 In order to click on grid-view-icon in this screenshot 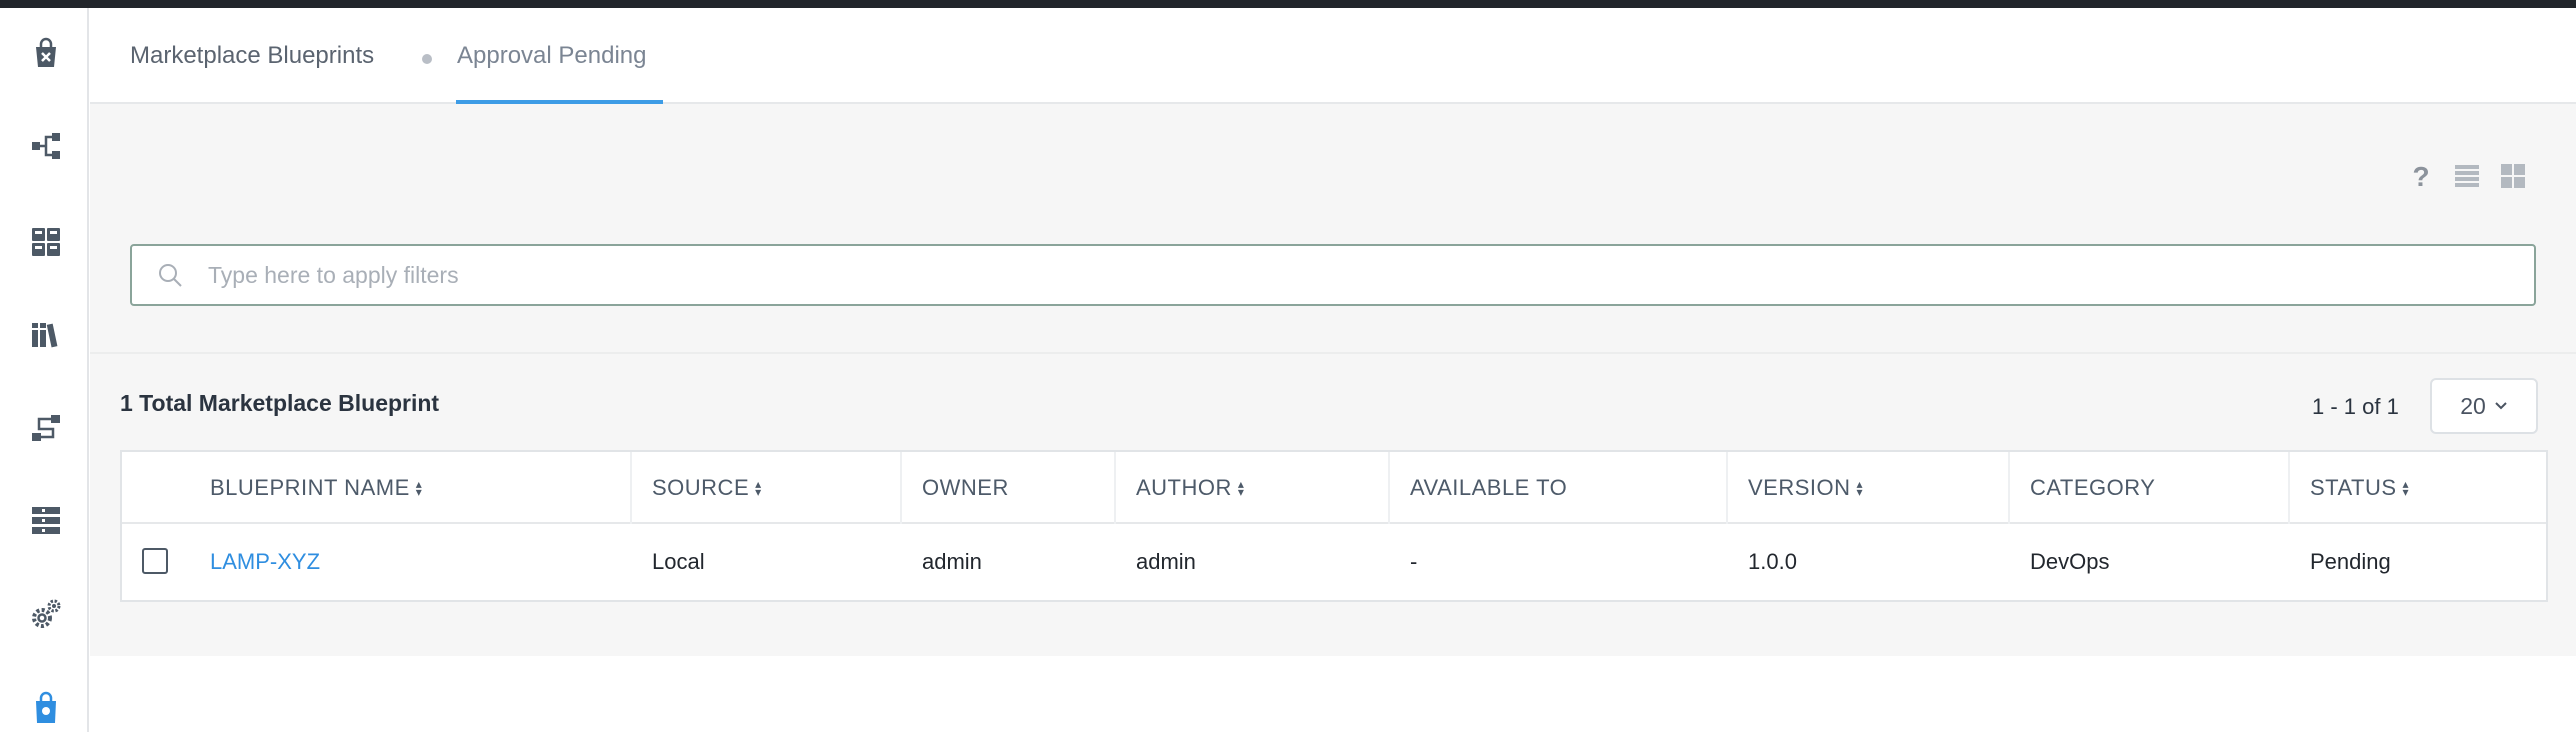, I will do `click(2513, 176)`.